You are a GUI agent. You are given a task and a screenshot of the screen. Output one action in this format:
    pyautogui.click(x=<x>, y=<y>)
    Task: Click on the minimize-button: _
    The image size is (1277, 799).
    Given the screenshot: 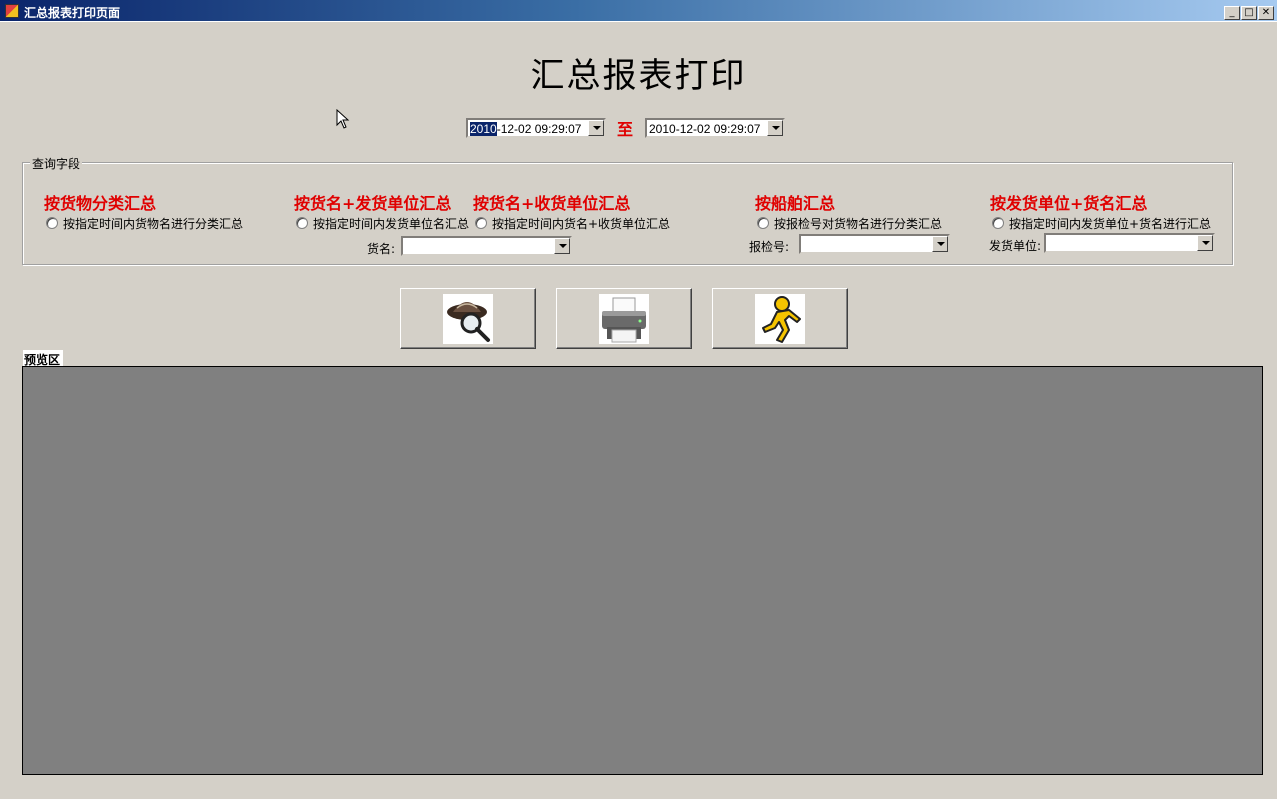 What is the action you would take?
    pyautogui.click(x=1232, y=13)
    